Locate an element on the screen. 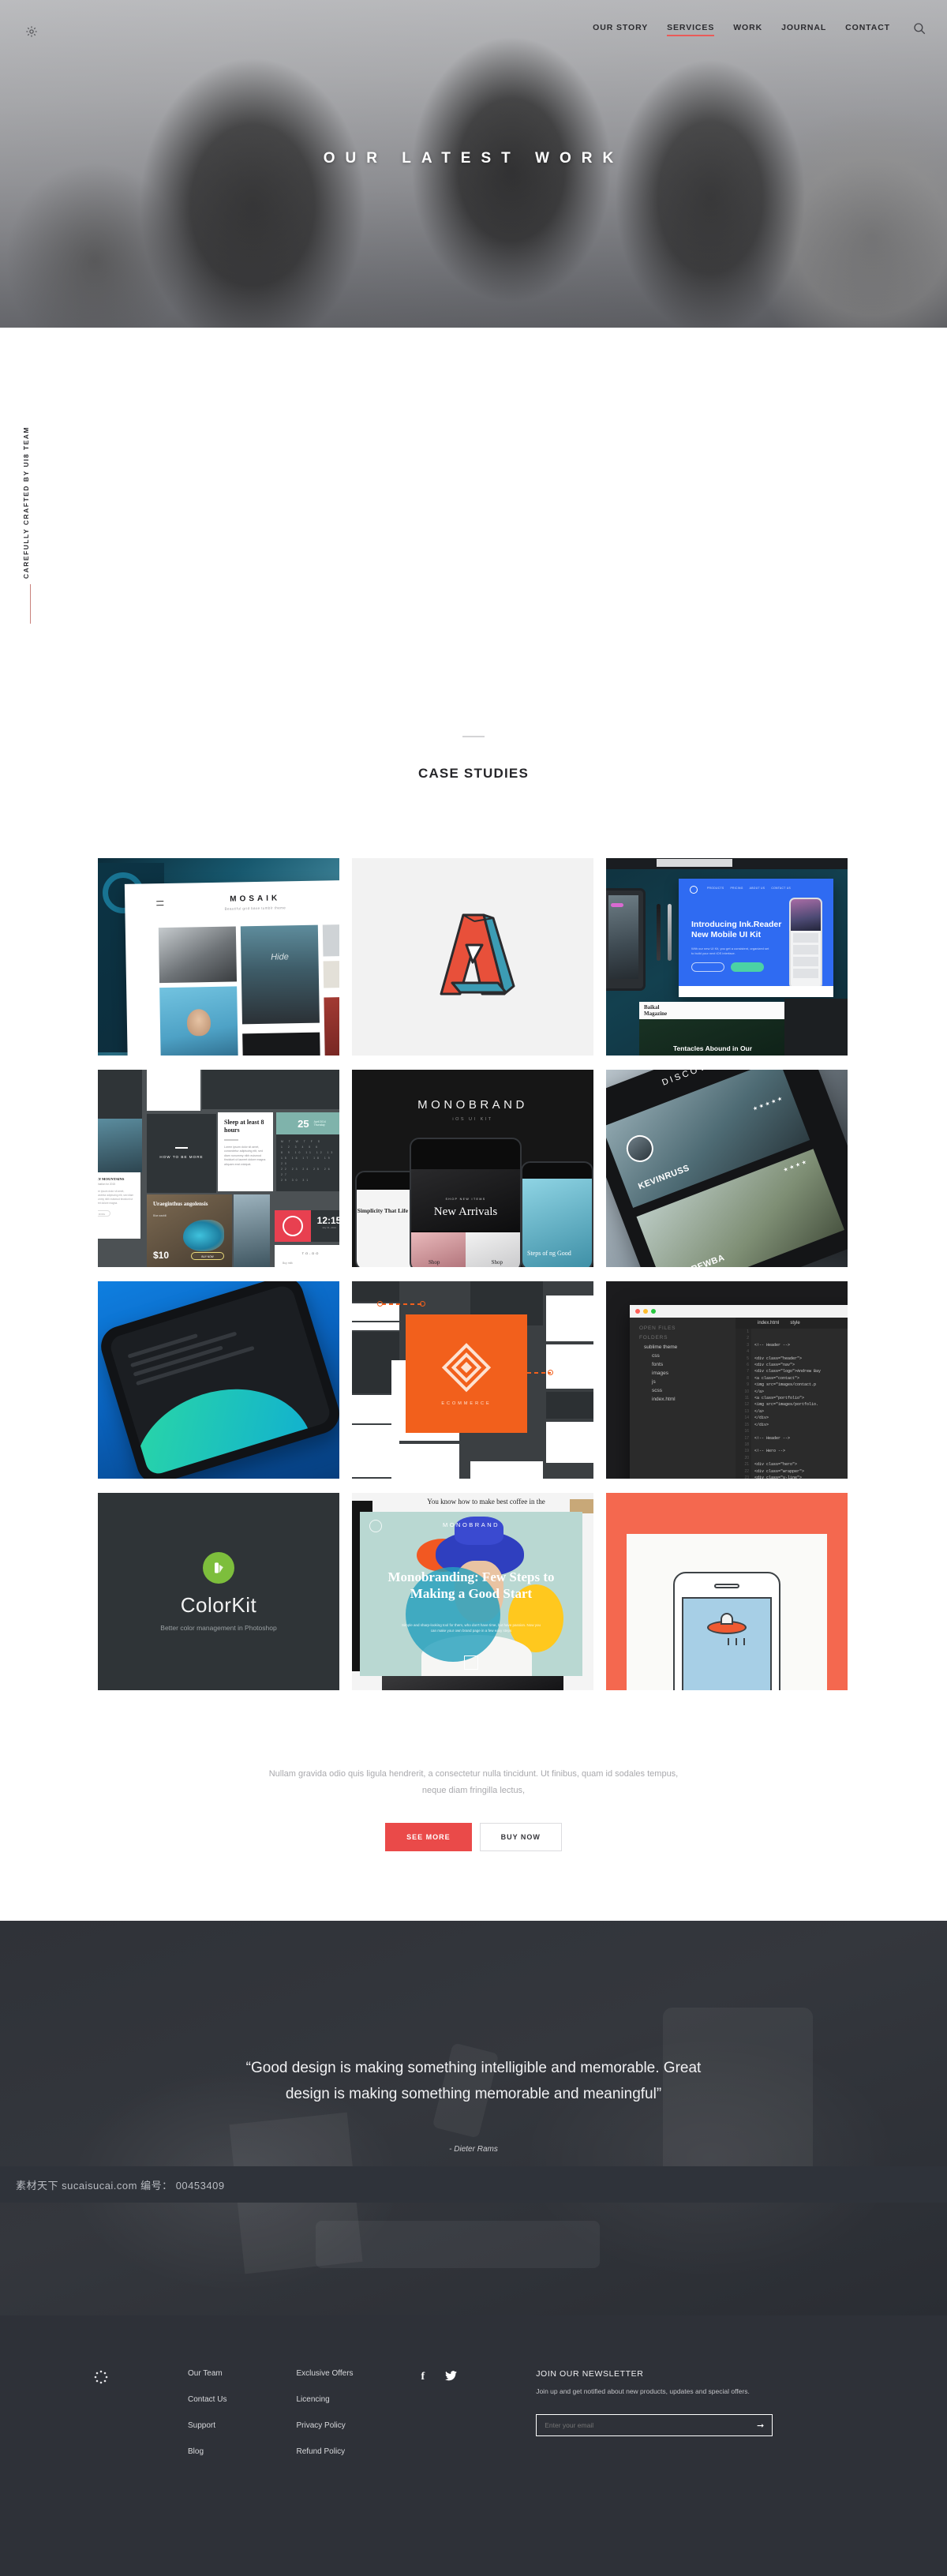 The height and width of the screenshot is (2576, 947). newsletter-form: ➞ is located at coordinates (654, 2425).